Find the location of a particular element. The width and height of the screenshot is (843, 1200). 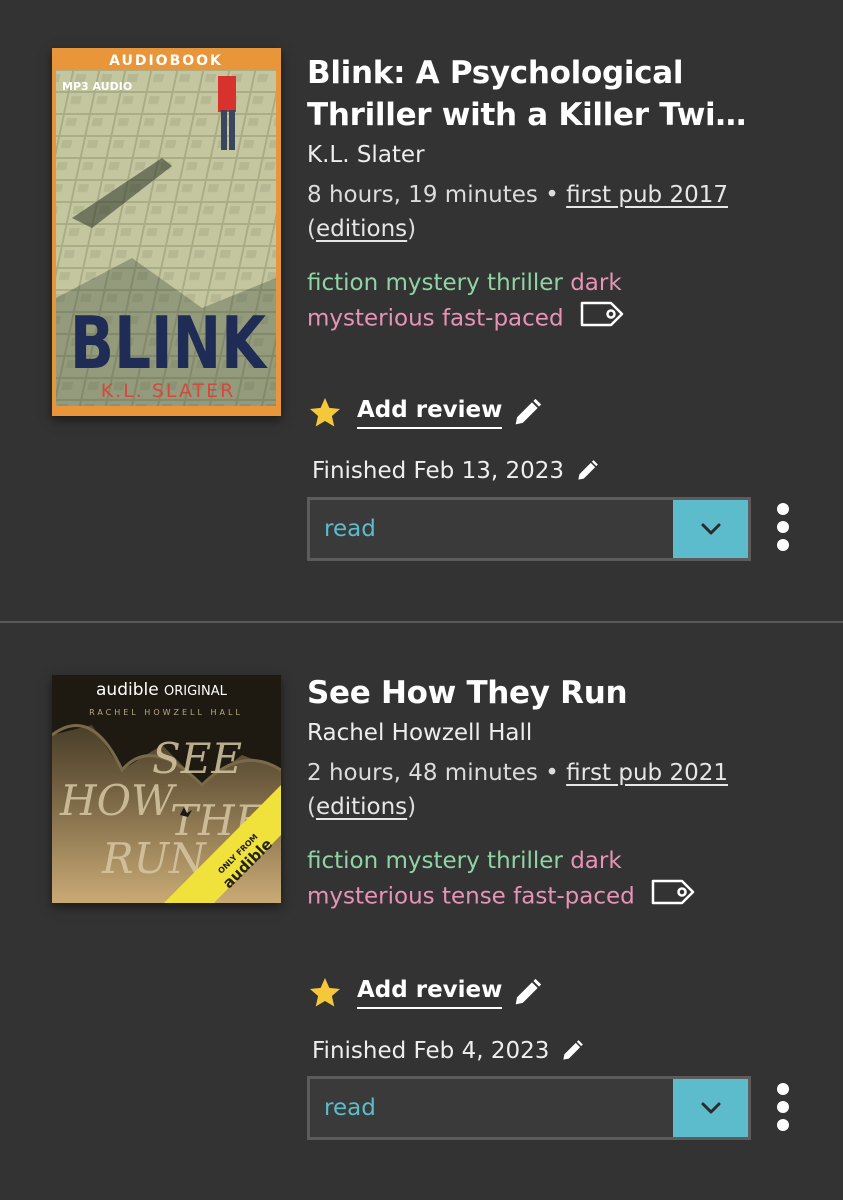

first-pub-link: first pub 2021 is located at coordinates (647, 773).